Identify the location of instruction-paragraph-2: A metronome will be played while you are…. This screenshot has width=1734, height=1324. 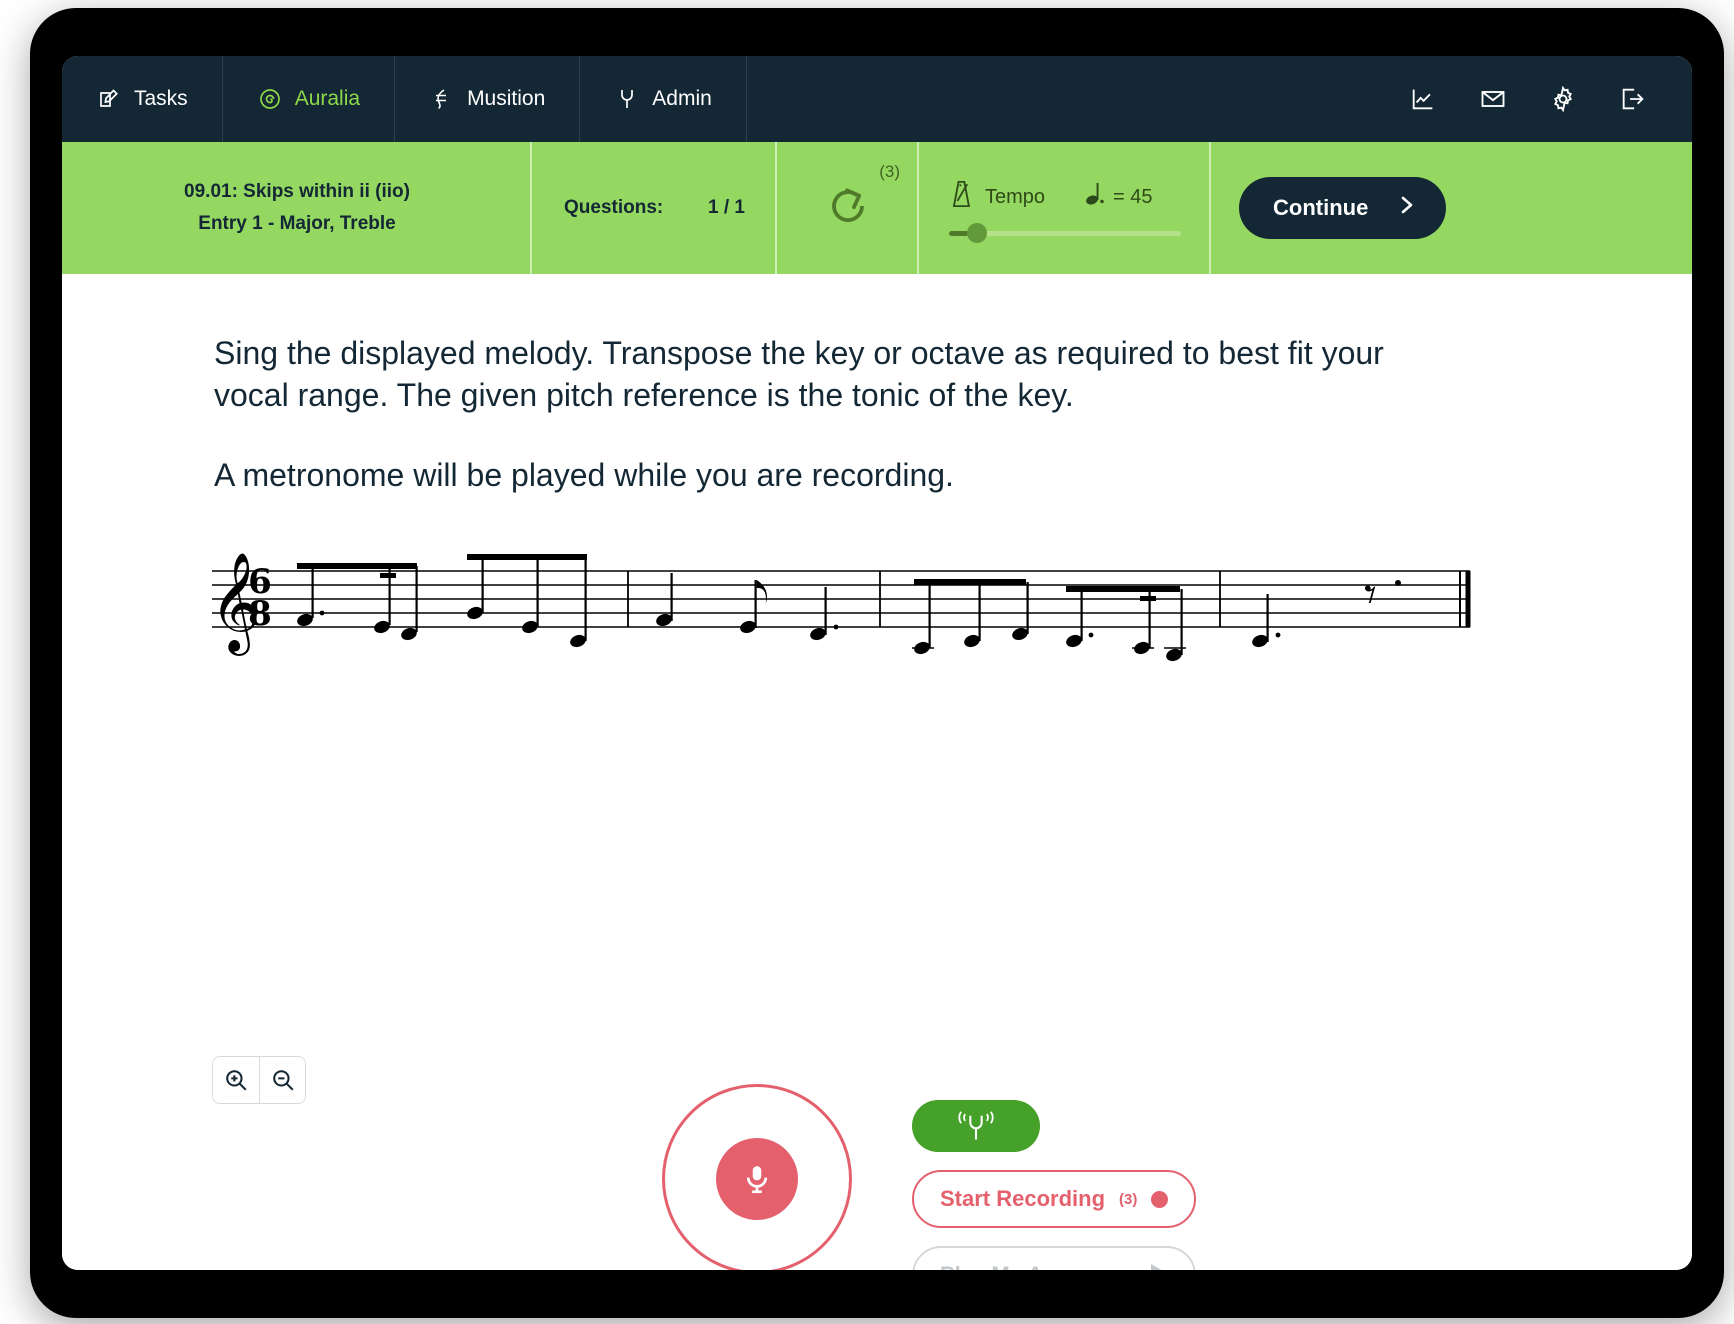
(584, 475).